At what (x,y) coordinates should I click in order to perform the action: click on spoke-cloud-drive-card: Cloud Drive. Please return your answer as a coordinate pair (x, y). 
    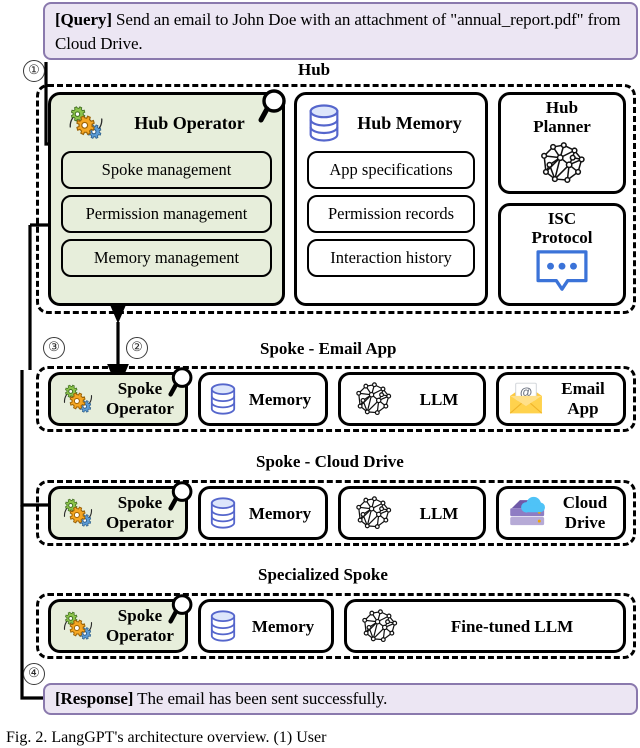
    Looking at the image, I should click on (561, 513).